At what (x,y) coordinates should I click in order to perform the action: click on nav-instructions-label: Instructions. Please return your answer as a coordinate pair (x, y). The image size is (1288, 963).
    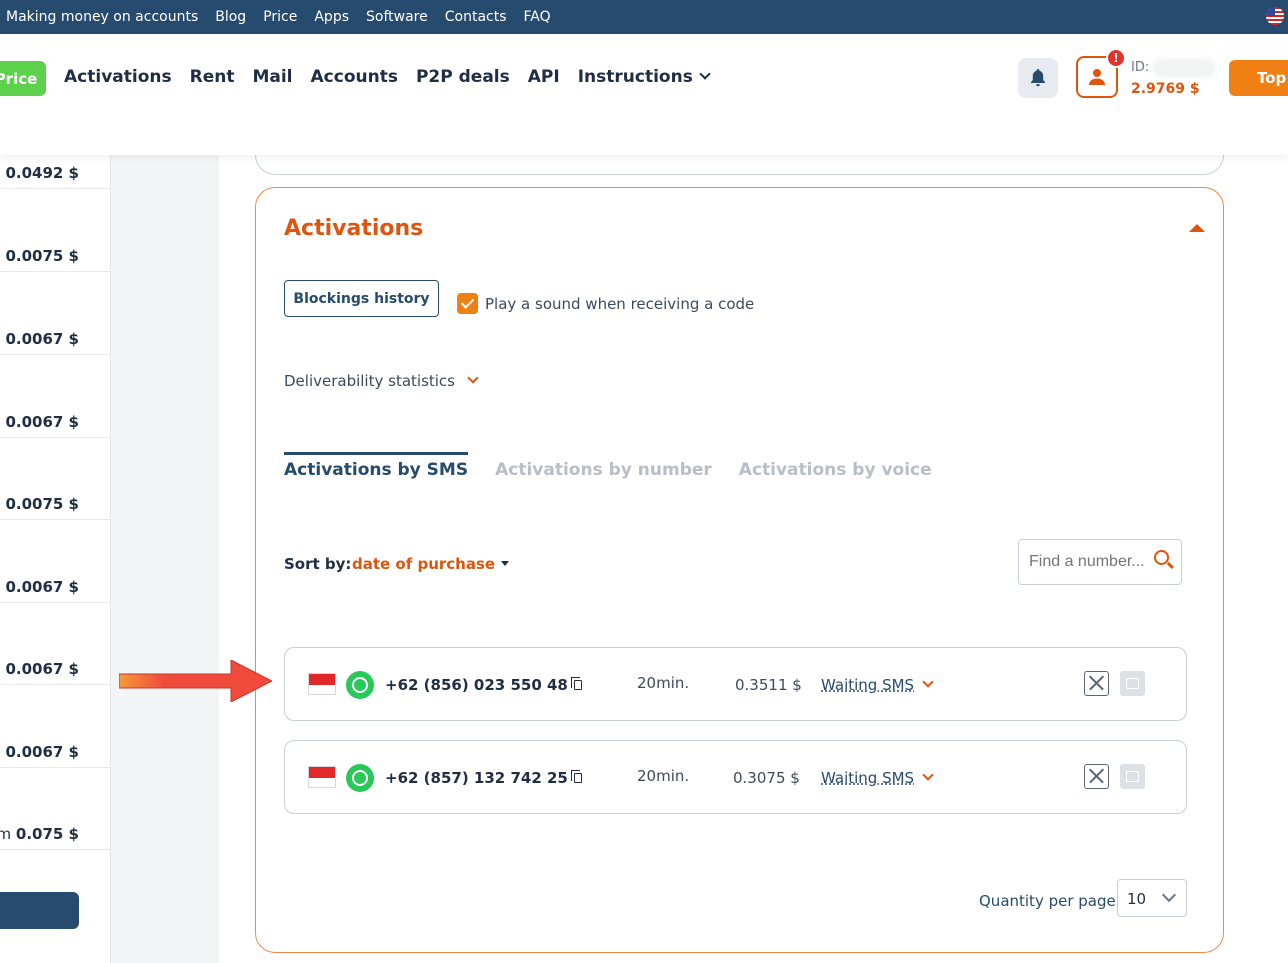
    Looking at the image, I should click on (635, 77).